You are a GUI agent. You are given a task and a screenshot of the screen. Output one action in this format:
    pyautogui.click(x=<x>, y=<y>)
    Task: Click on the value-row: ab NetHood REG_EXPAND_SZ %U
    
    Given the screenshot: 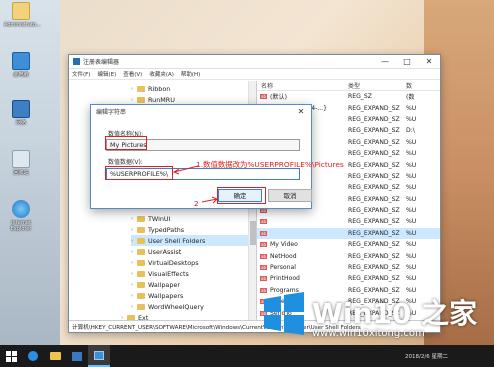 What is the action you would take?
    pyautogui.click(x=348, y=255)
    